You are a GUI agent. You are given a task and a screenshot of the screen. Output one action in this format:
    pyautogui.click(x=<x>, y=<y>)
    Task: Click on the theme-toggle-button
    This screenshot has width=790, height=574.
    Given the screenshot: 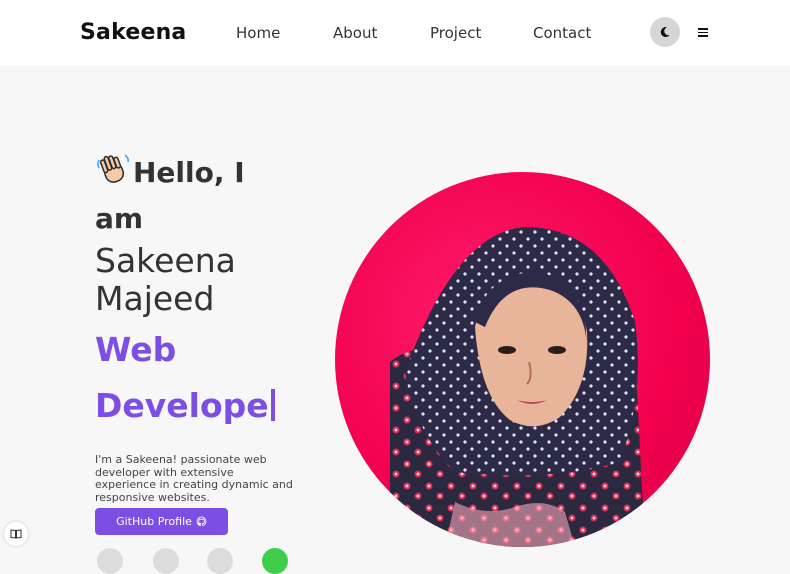 What is the action you would take?
    pyautogui.click(x=665, y=32)
    